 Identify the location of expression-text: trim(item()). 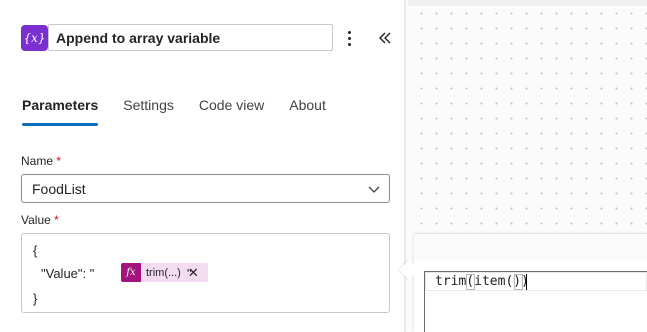
(482, 281).